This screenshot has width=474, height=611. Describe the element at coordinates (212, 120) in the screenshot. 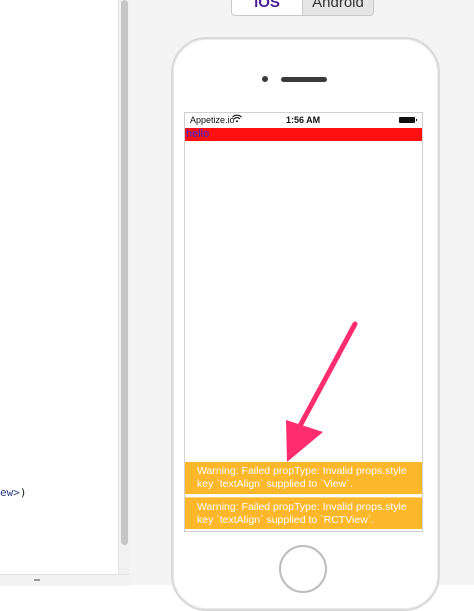

I see `carrier-label: Appetize.io` at that location.